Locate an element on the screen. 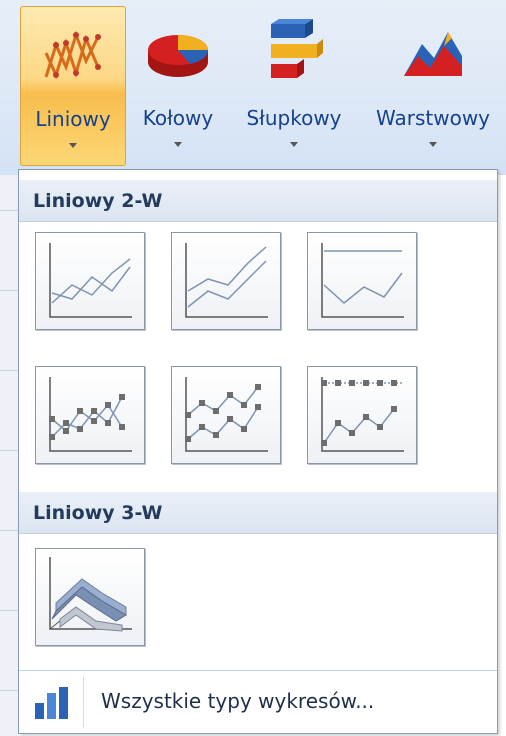 This screenshot has height=736, width=506. gallery-item-100-stacked-line-markers is located at coordinates (362, 415).